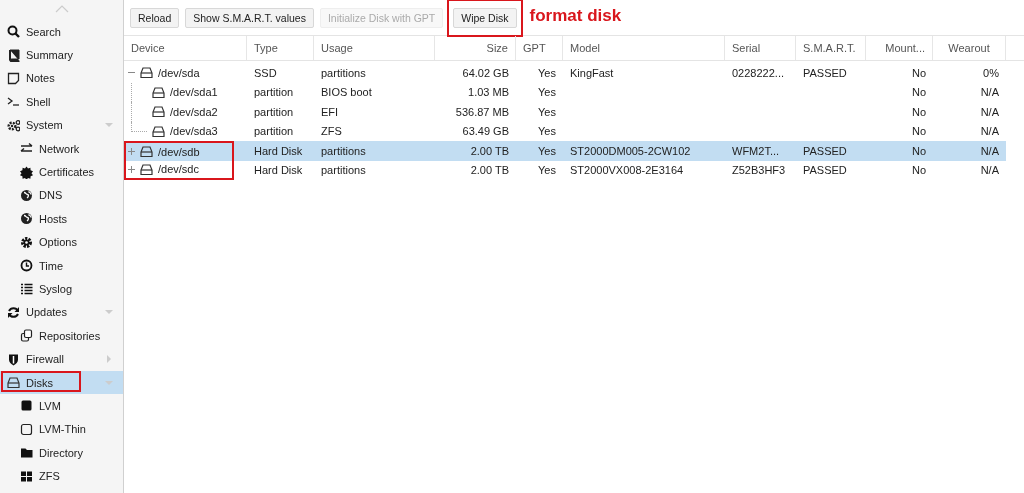 This screenshot has width=1024, height=493. Describe the element at coordinates (26, 336) in the screenshot. I see `copy-icon` at that location.